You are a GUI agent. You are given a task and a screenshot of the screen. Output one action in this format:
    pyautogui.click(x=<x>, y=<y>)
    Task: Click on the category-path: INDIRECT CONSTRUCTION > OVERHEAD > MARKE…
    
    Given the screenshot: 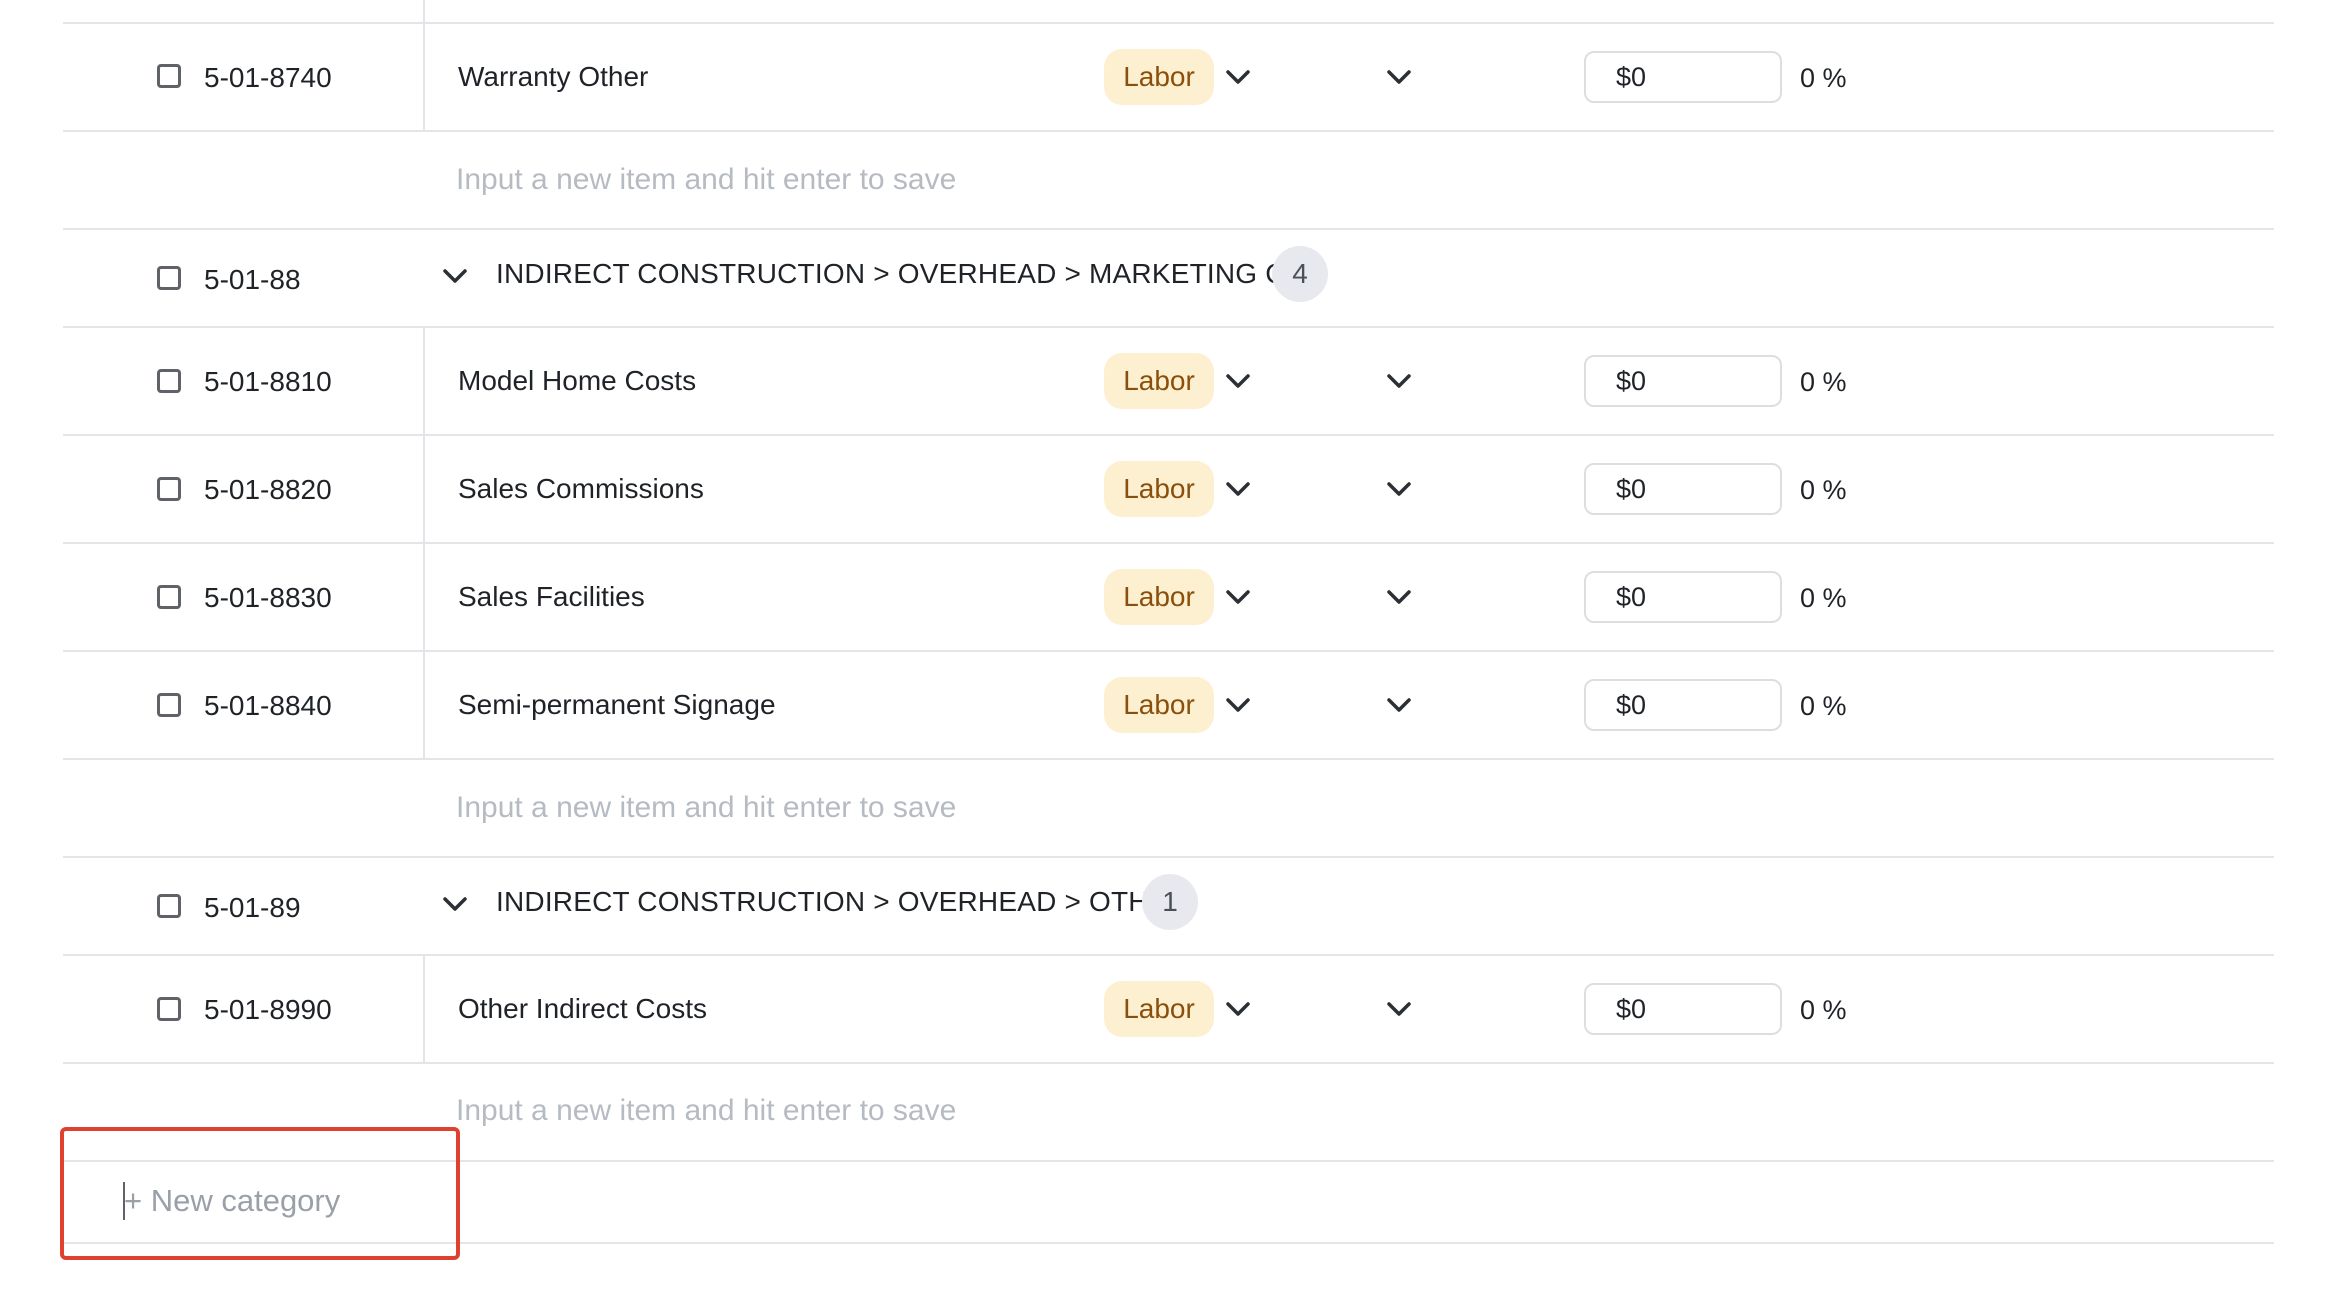 What is the action you would take?
    pyautogui.click(x=903, y=273)
    